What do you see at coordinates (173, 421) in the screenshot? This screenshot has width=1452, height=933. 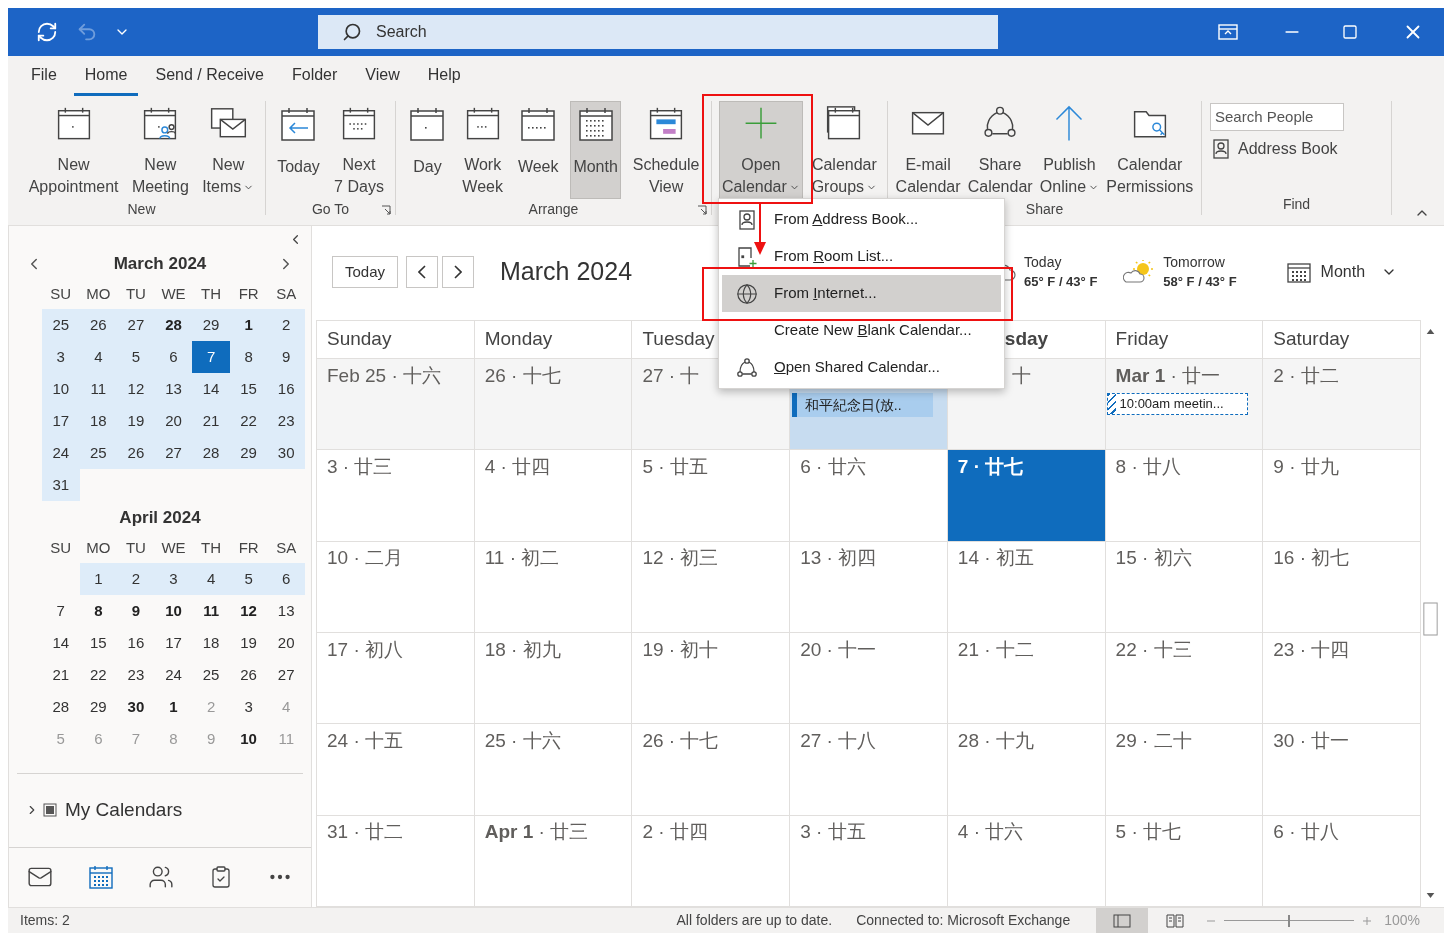 I see `day-cell: 20` at bounding box center [173, 421].